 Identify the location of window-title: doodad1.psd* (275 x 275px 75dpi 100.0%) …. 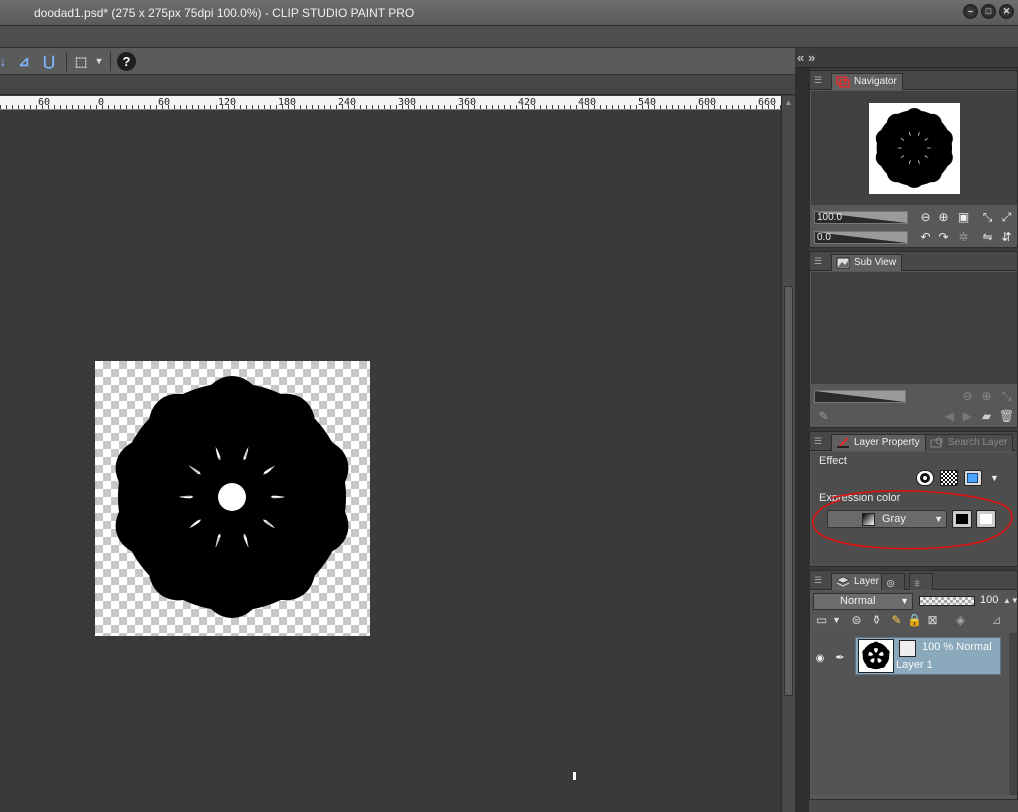
(224, 13).